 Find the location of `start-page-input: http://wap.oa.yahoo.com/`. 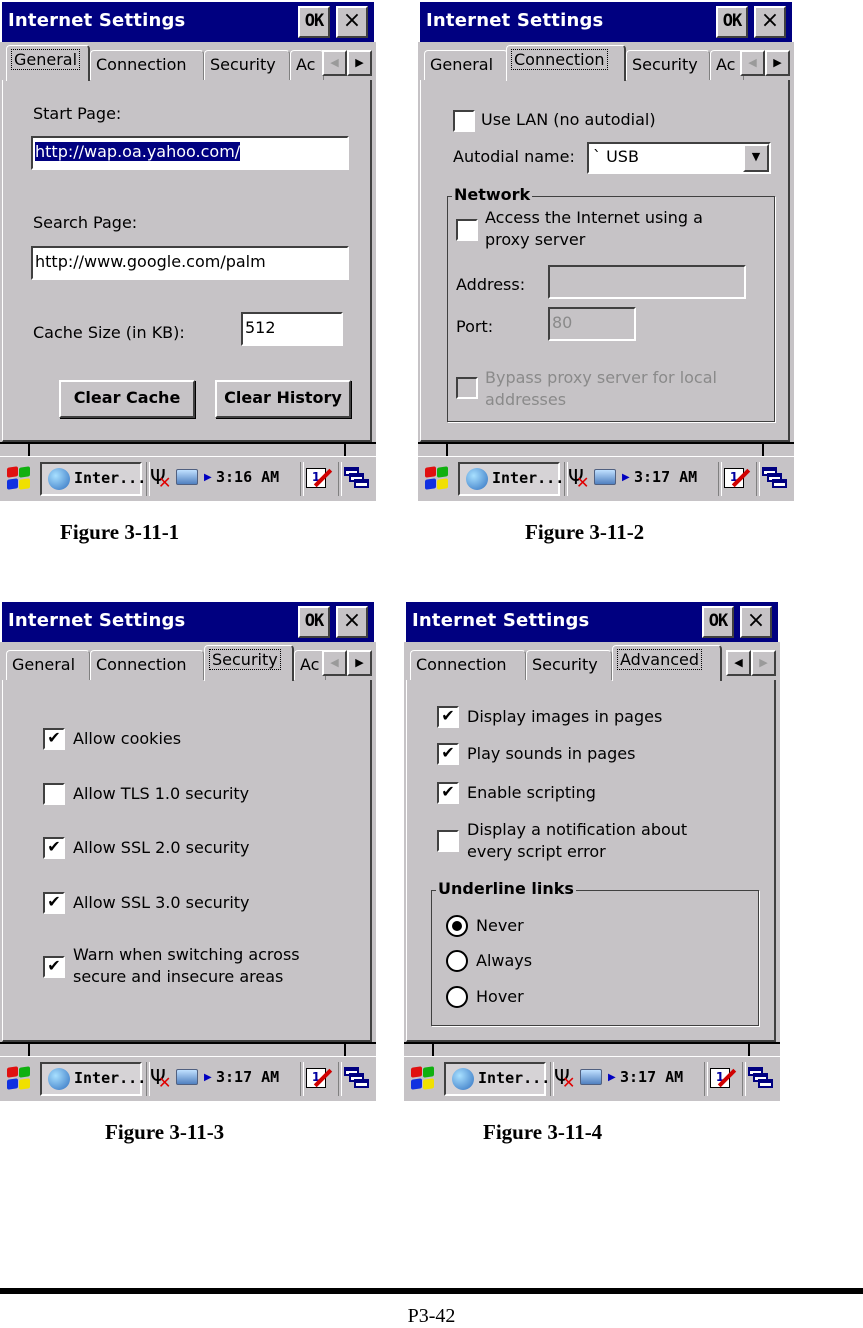

start-page-input: http://wap.oa.yahoo.com/ is located at coordinates (190, 153).